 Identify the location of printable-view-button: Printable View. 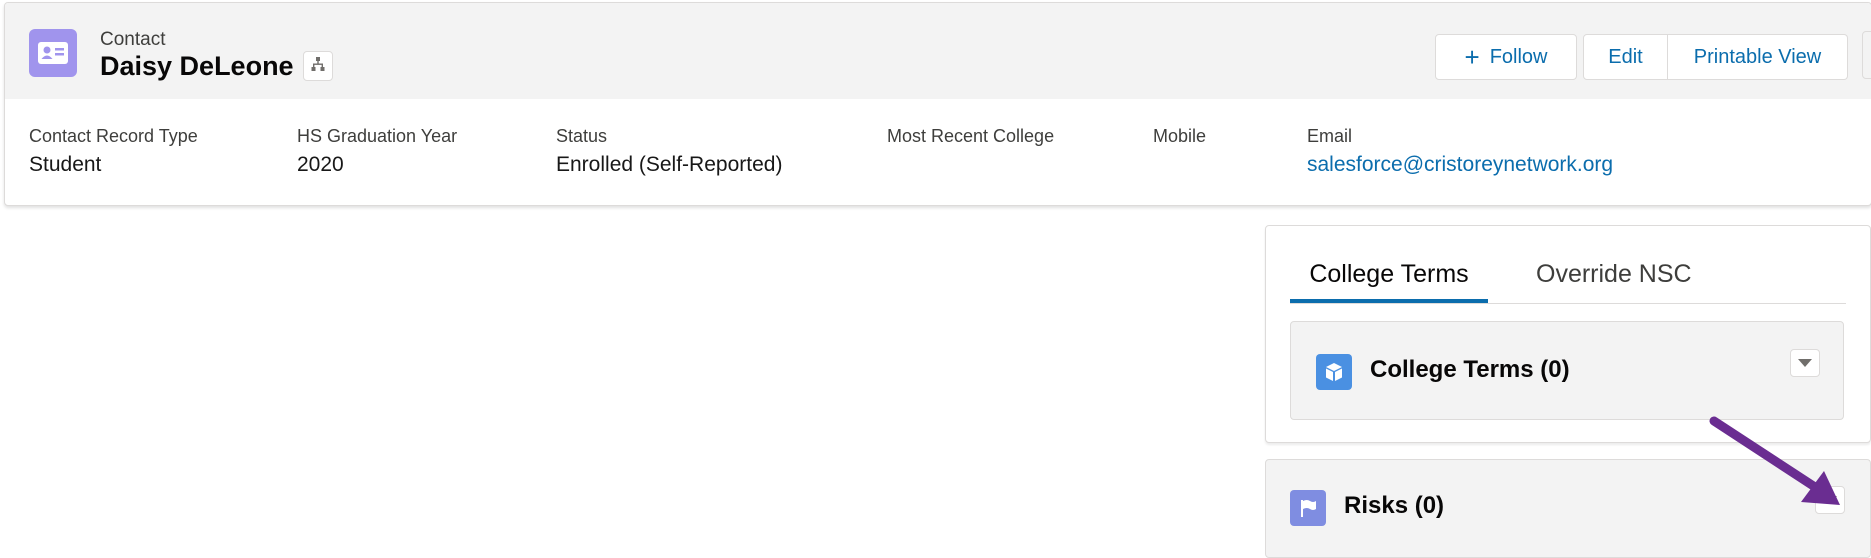
(1758, 57).